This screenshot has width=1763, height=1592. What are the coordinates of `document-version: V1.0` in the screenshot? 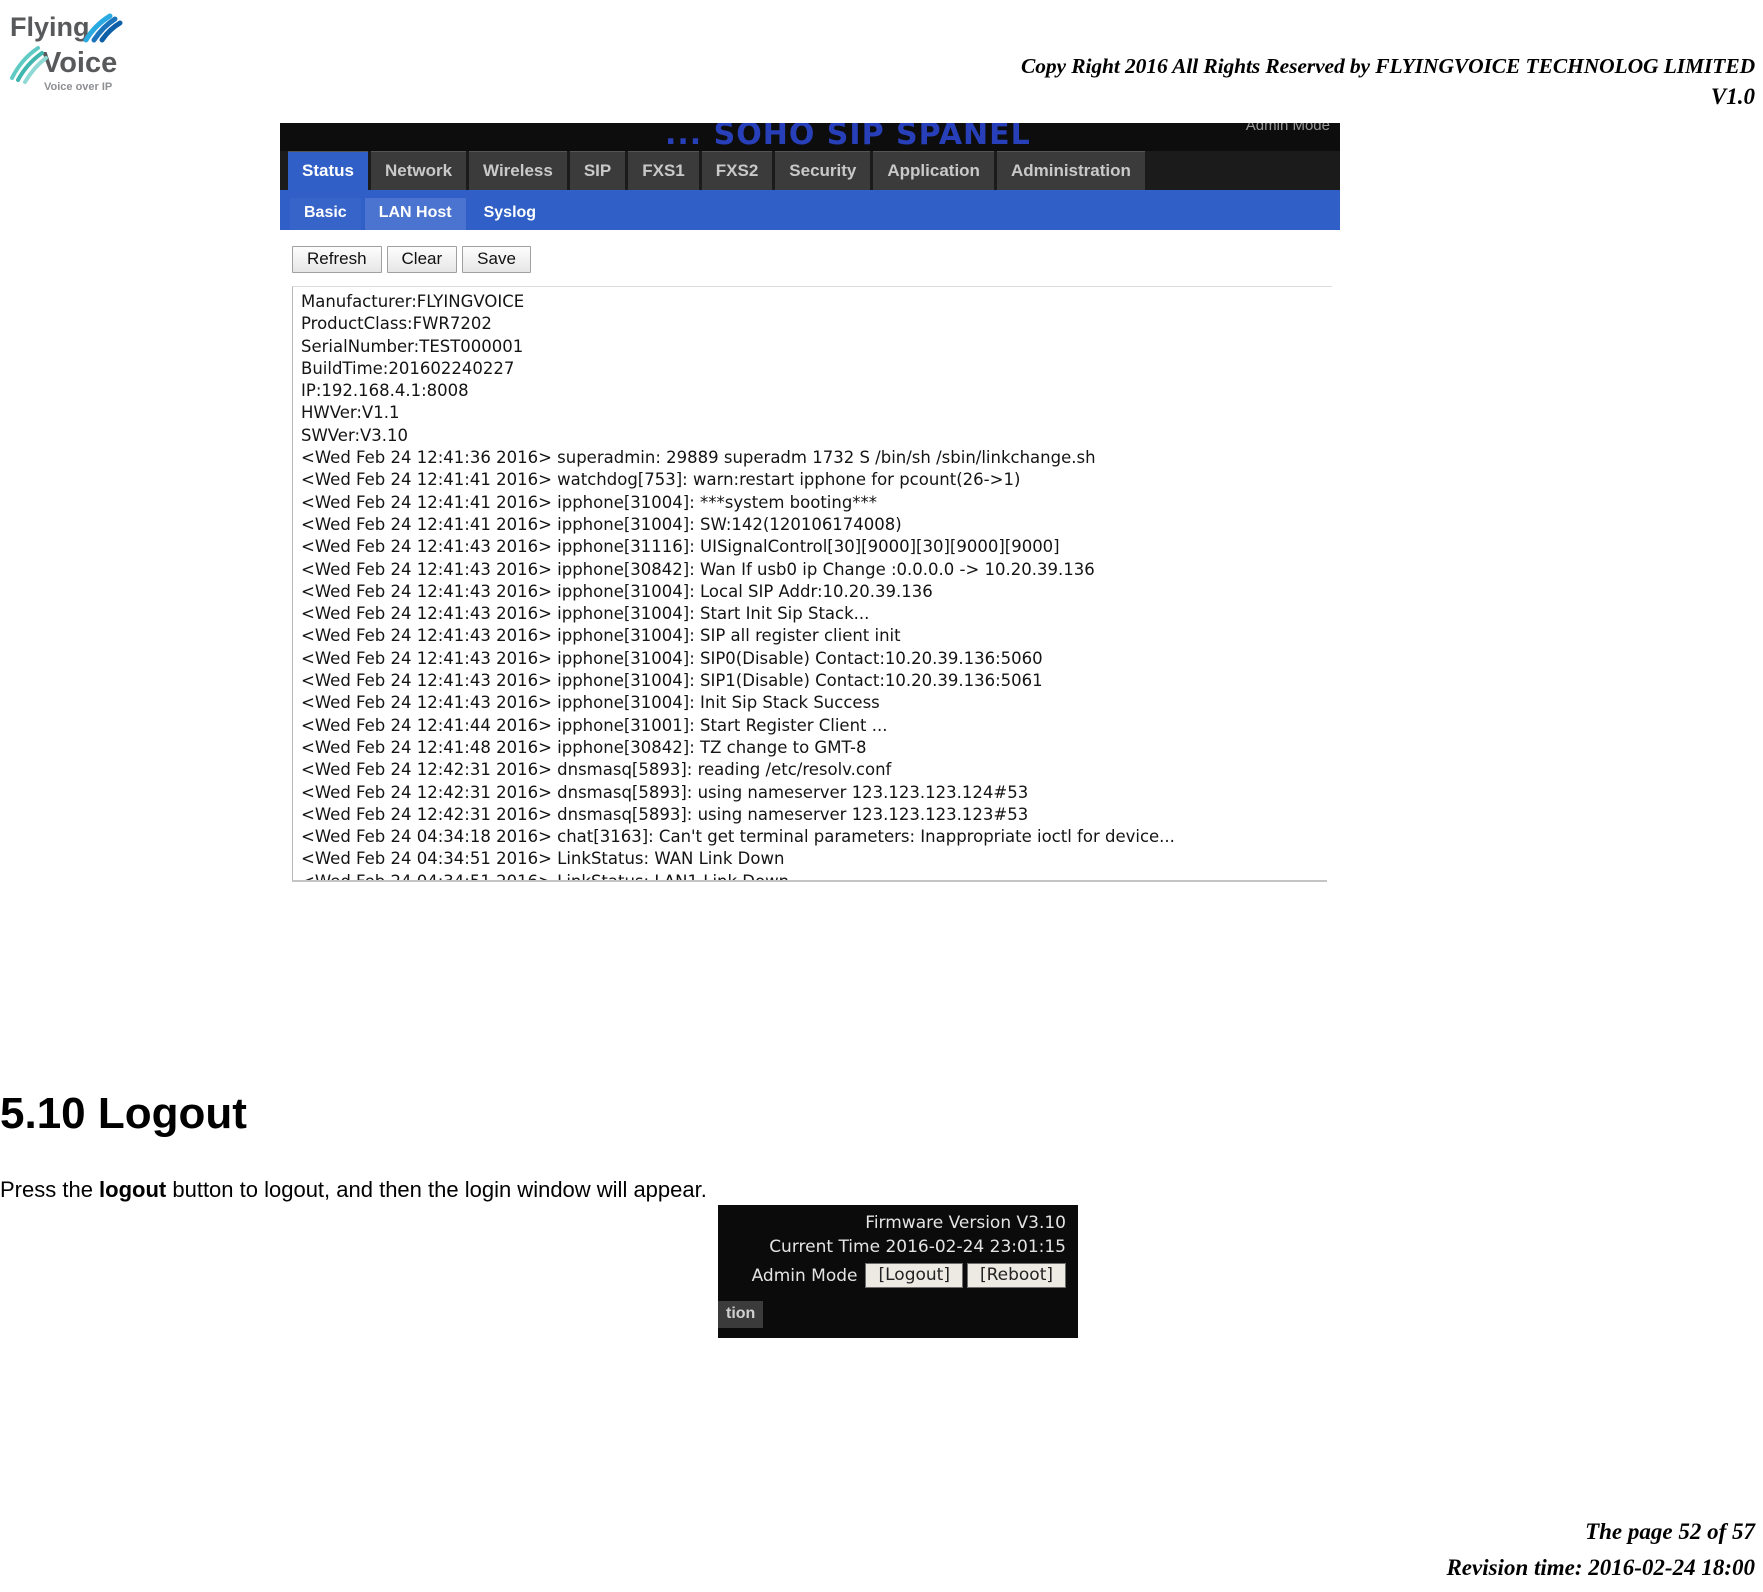 It's located at (1732, 96).